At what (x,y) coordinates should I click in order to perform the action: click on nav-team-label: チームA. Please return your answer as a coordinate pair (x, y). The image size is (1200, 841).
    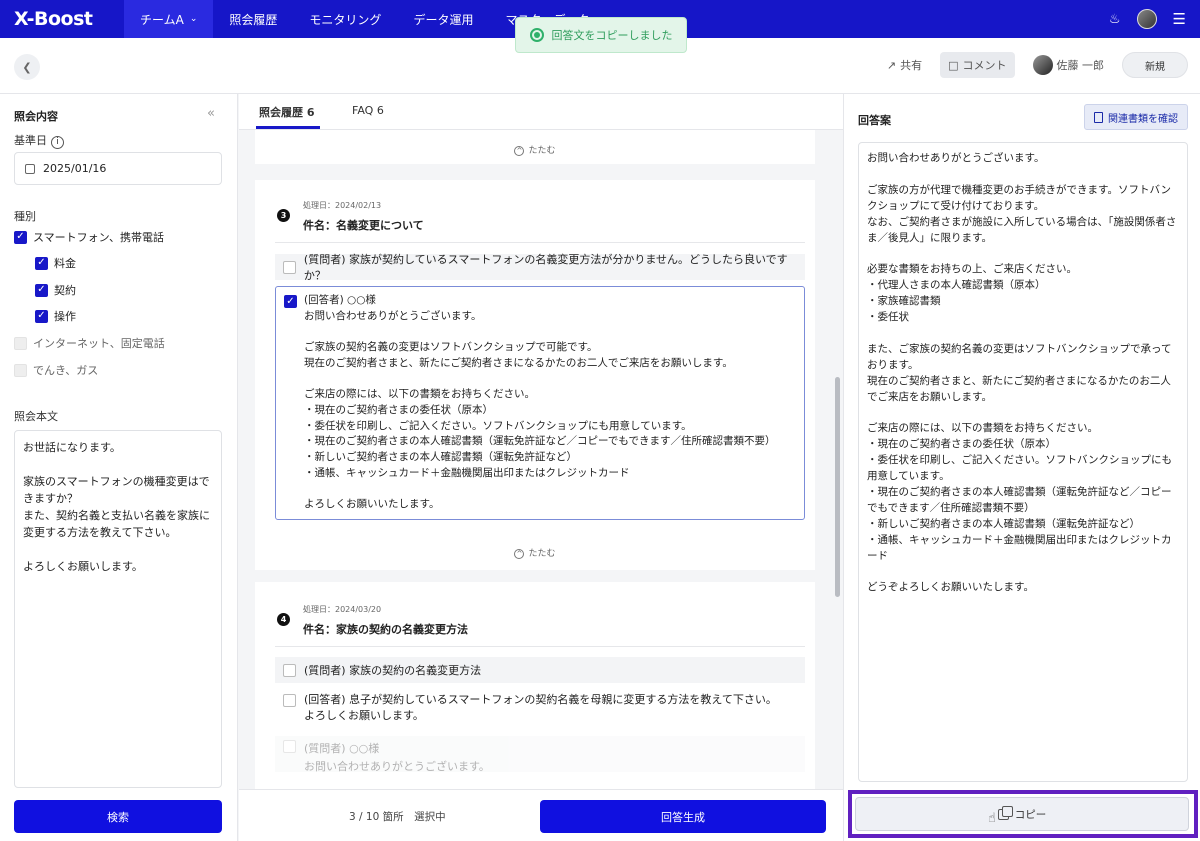
    Looking at the image, I should click on (162, 19).